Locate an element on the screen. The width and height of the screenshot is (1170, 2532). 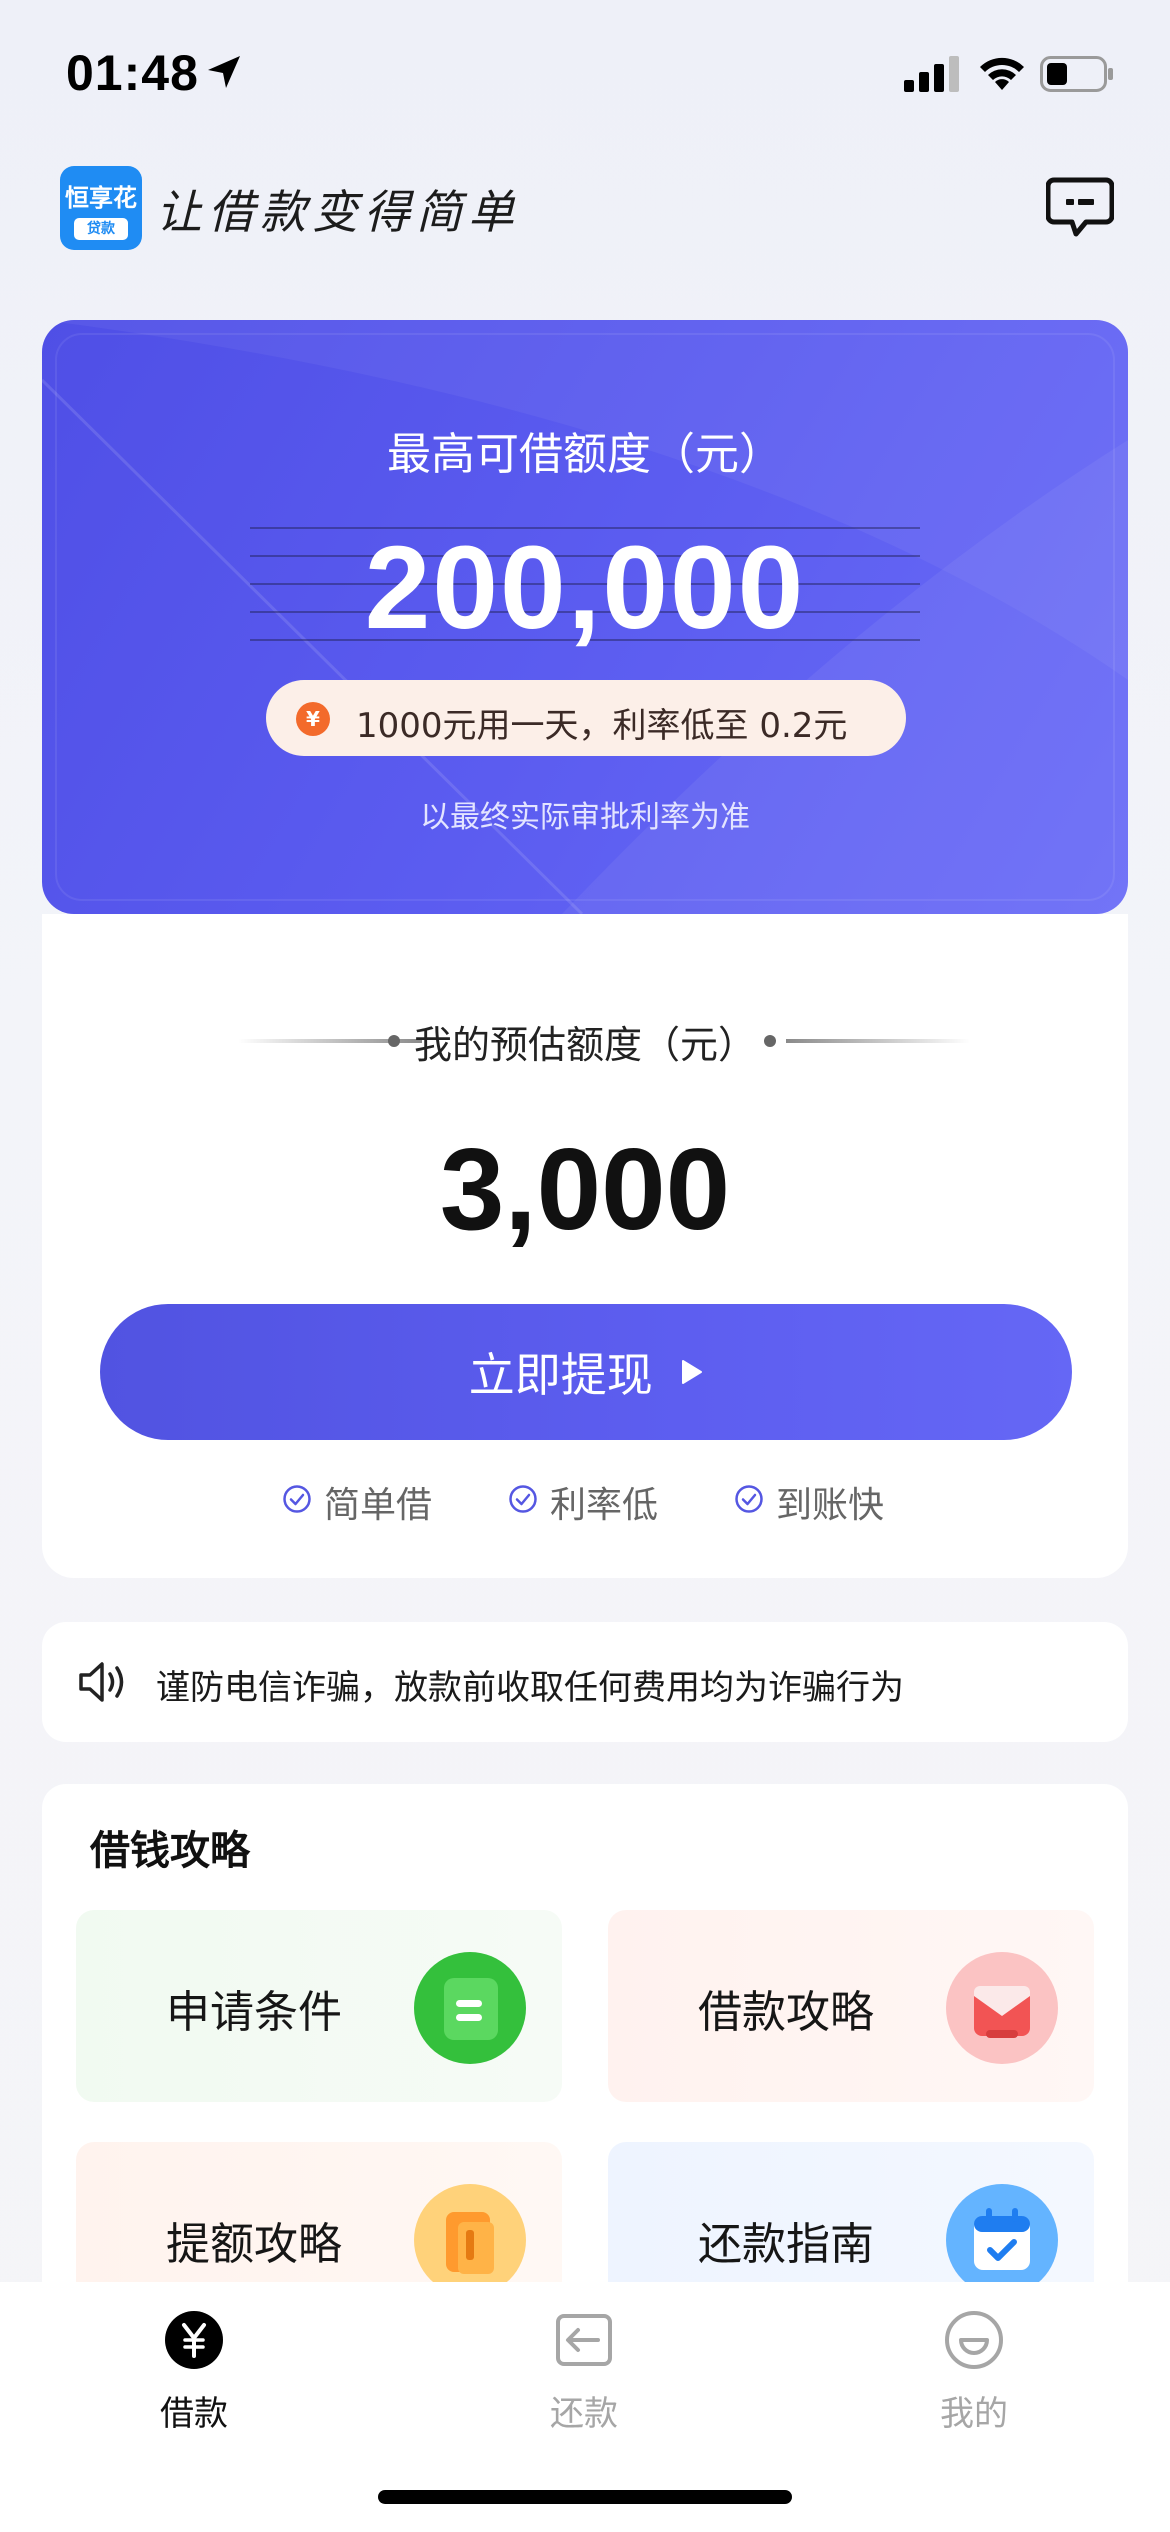
battery-icon is located at coordinates (1076, 74).